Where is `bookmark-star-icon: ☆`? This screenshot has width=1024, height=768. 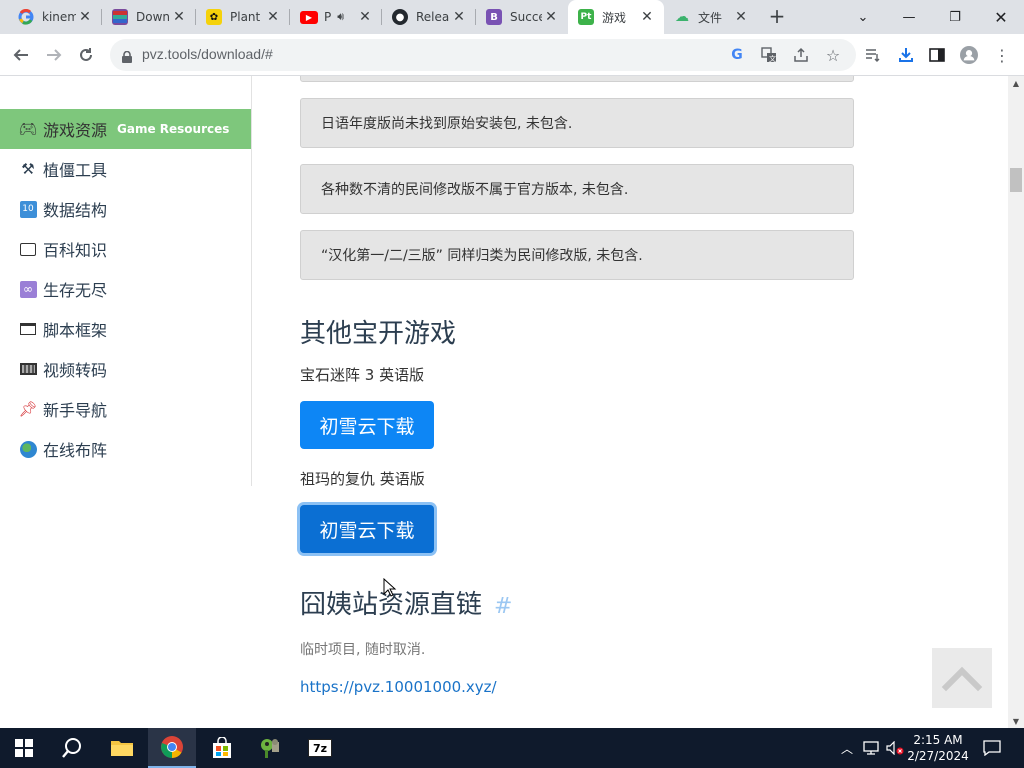
bookmark-star-icon: ☆ is located at coordinates (833, 55).